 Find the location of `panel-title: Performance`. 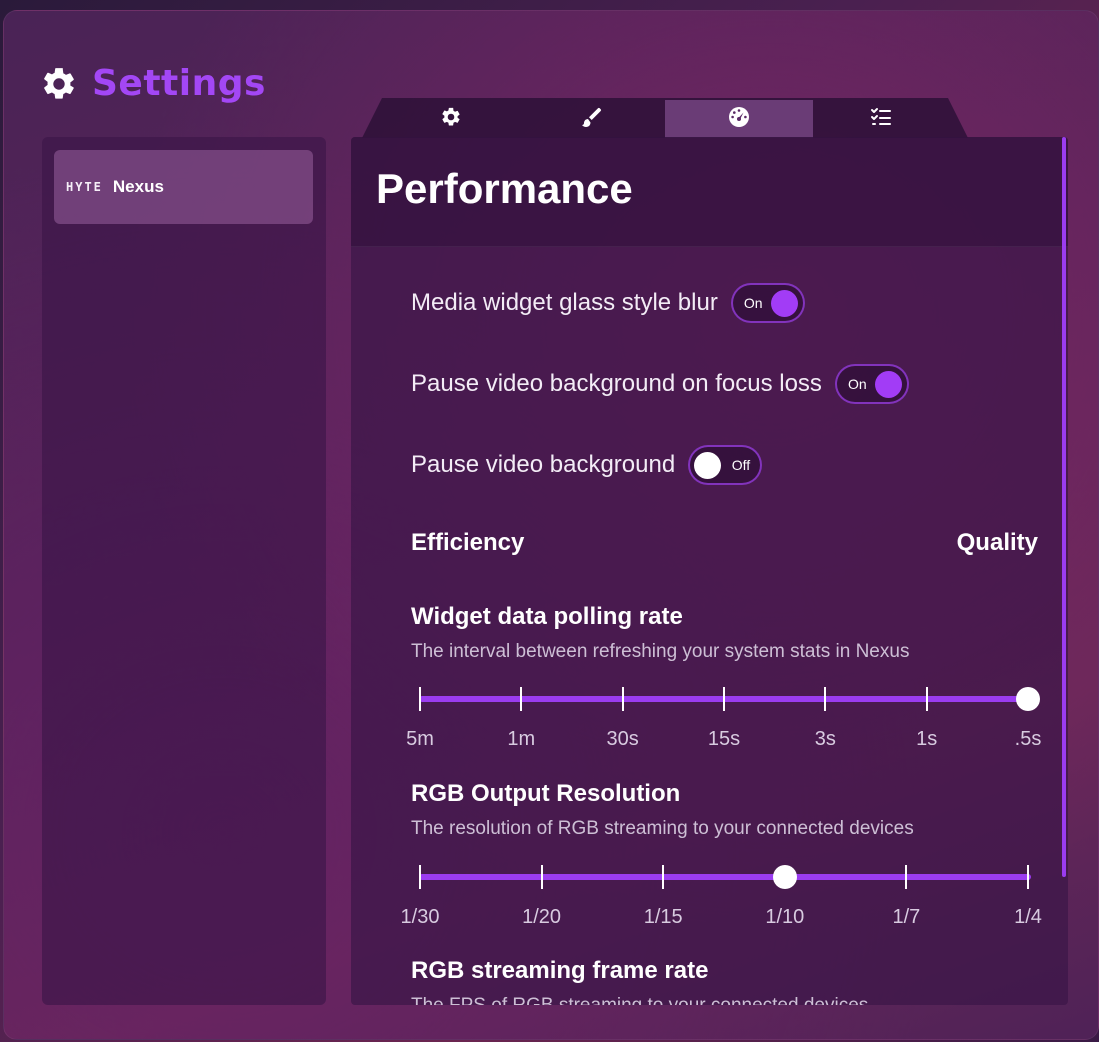

panel-title: Performance is located at coordinates (504, 188).